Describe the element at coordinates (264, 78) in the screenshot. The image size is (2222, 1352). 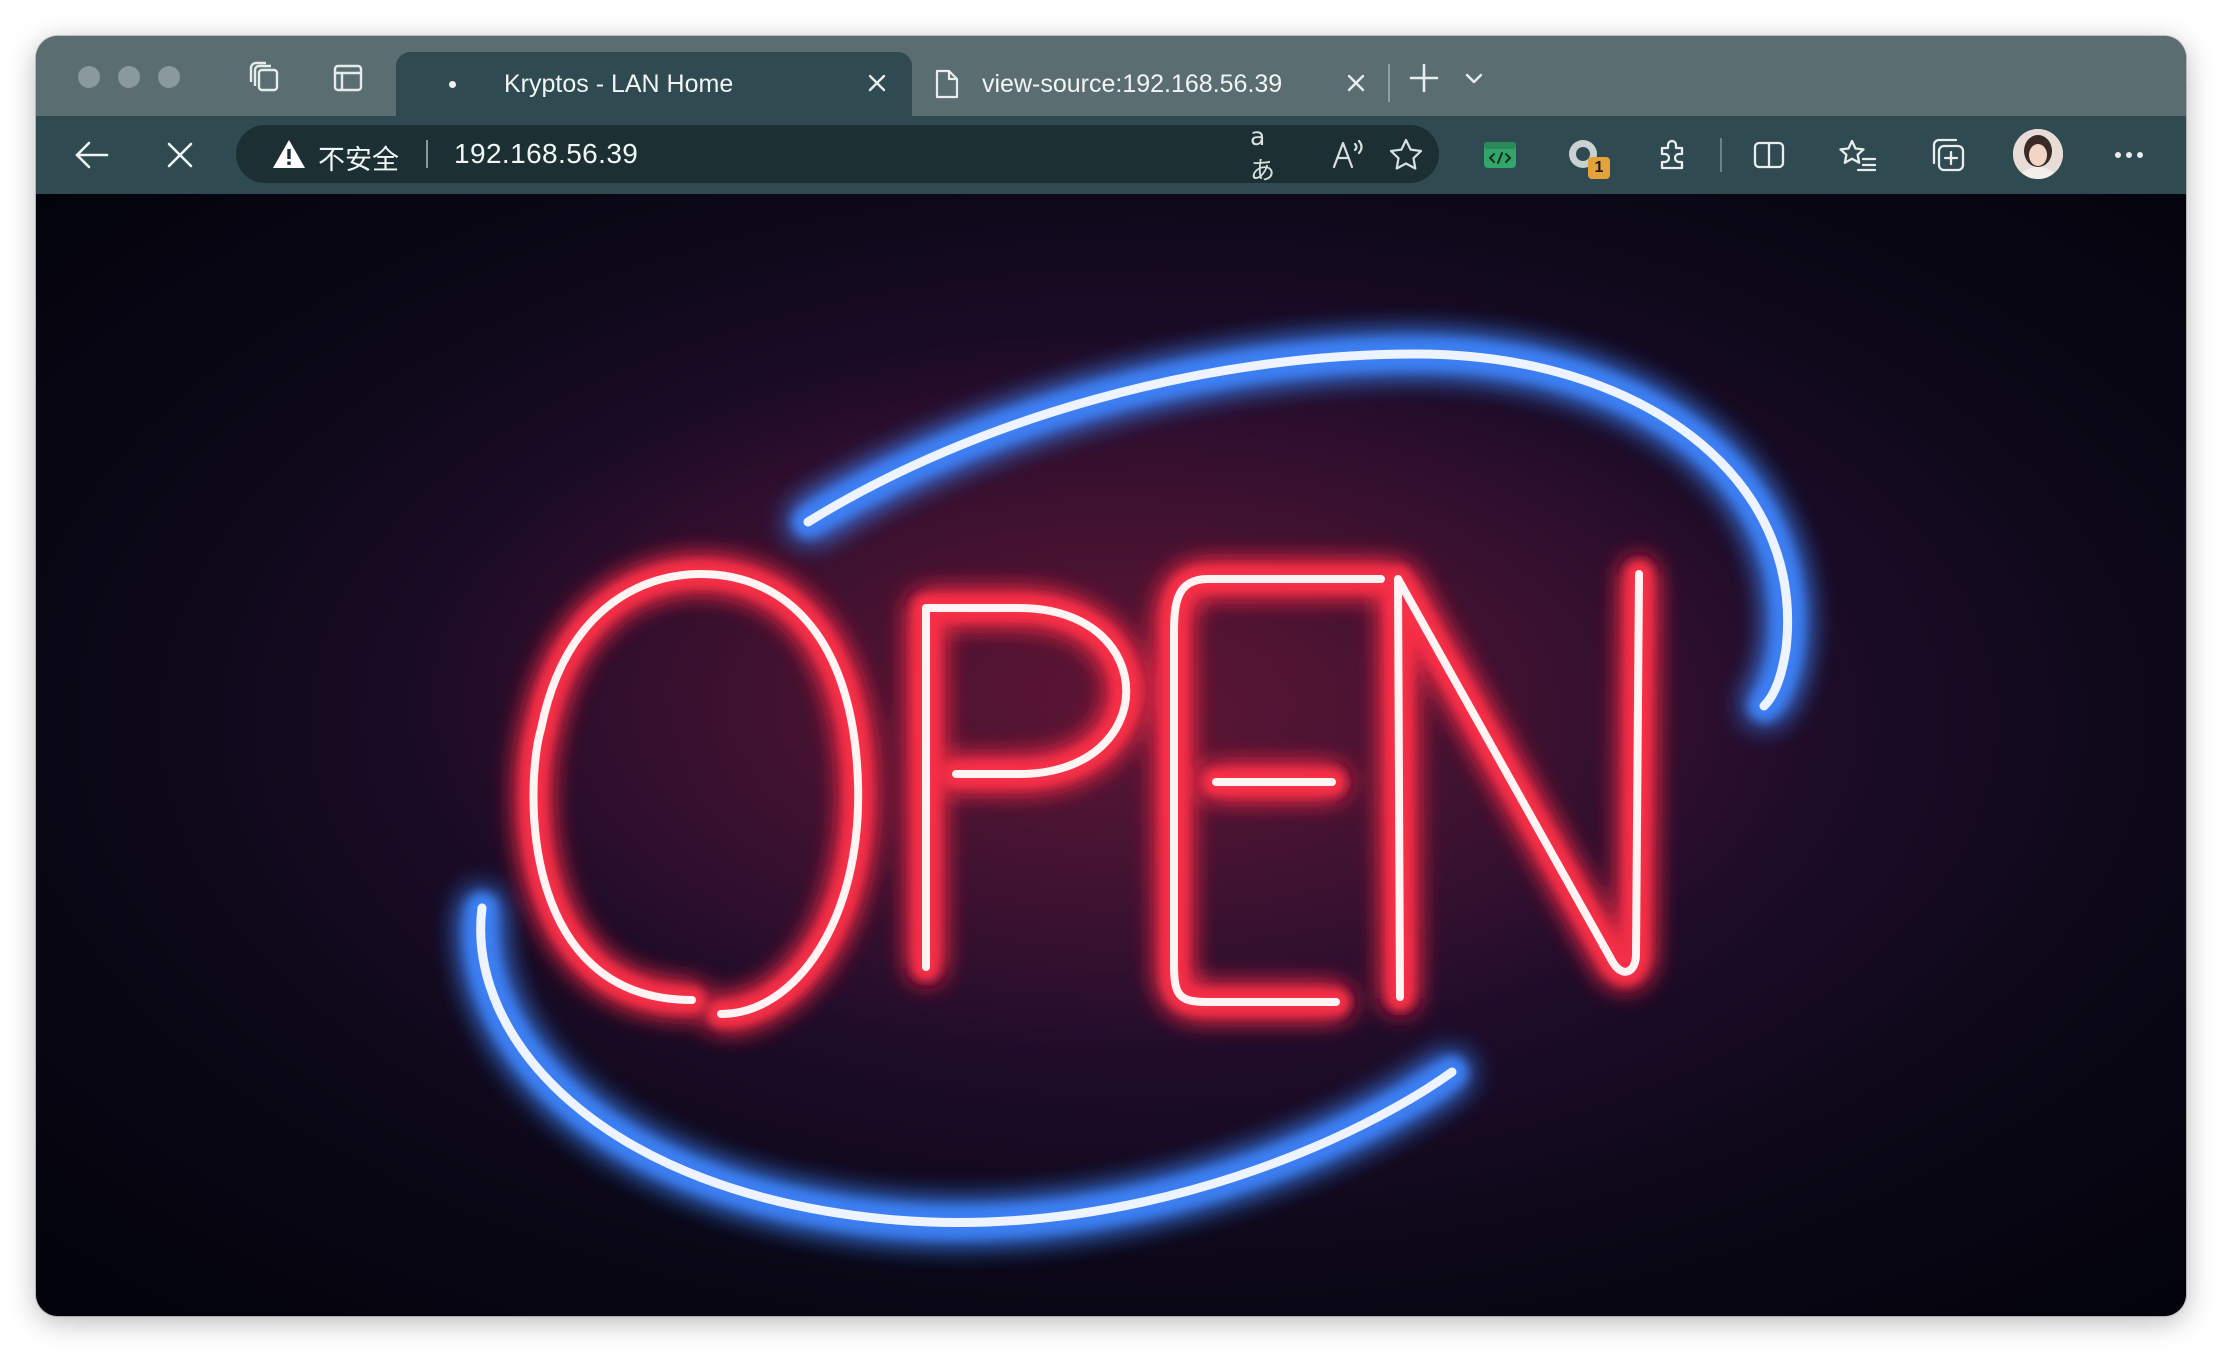
I see `workspaces-icon` at that location.